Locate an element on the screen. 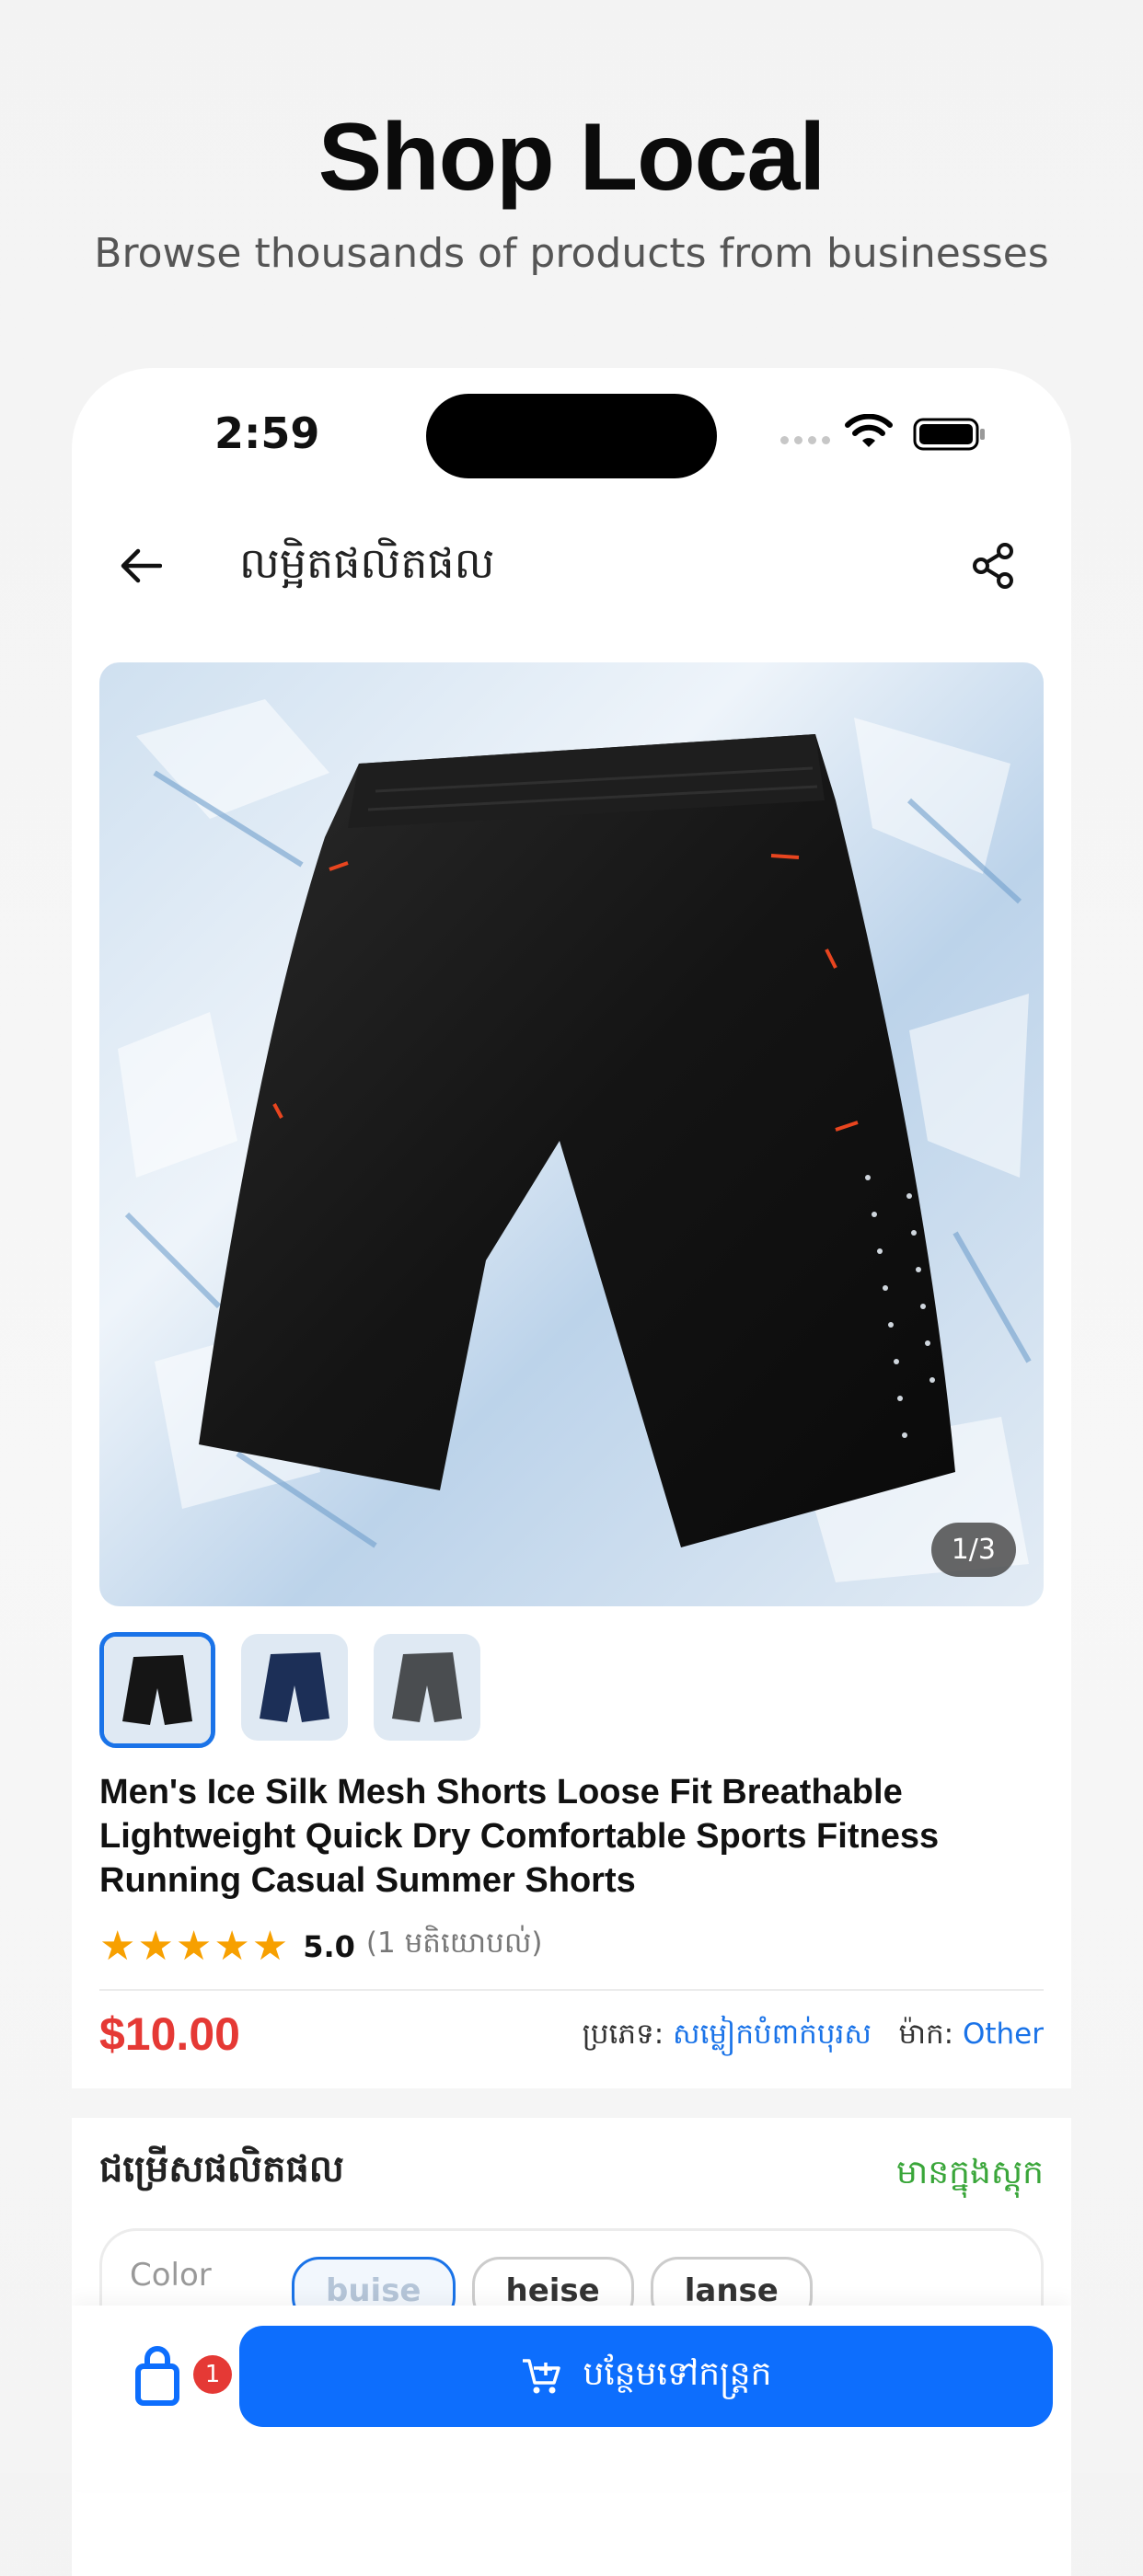 This screenshot has width=1143, height=2576. category-label: ប្រភេទ: is located at coordinates (623, 2034).